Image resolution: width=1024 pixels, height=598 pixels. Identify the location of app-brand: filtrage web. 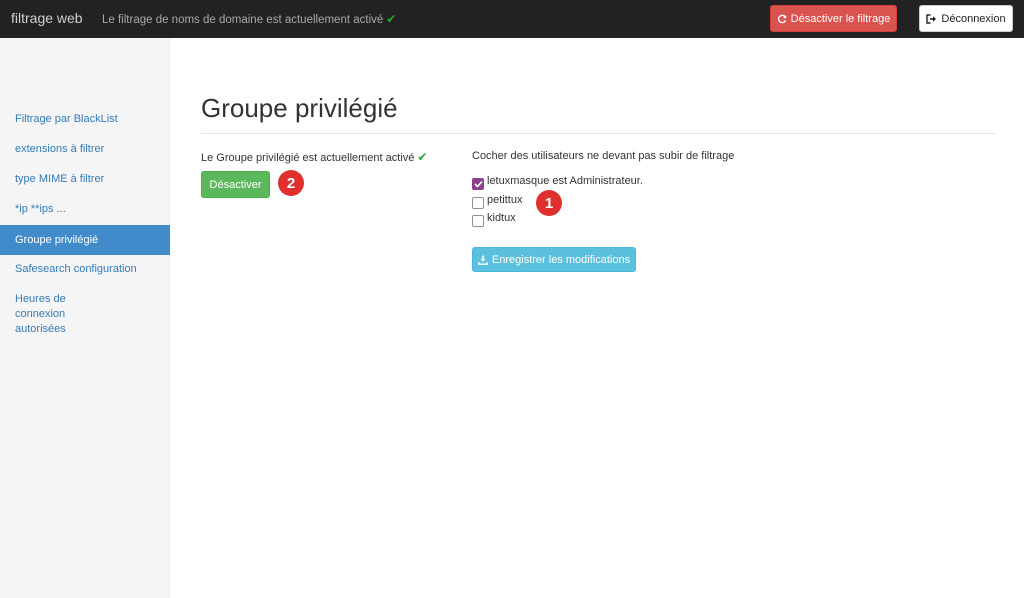
(47, 18).